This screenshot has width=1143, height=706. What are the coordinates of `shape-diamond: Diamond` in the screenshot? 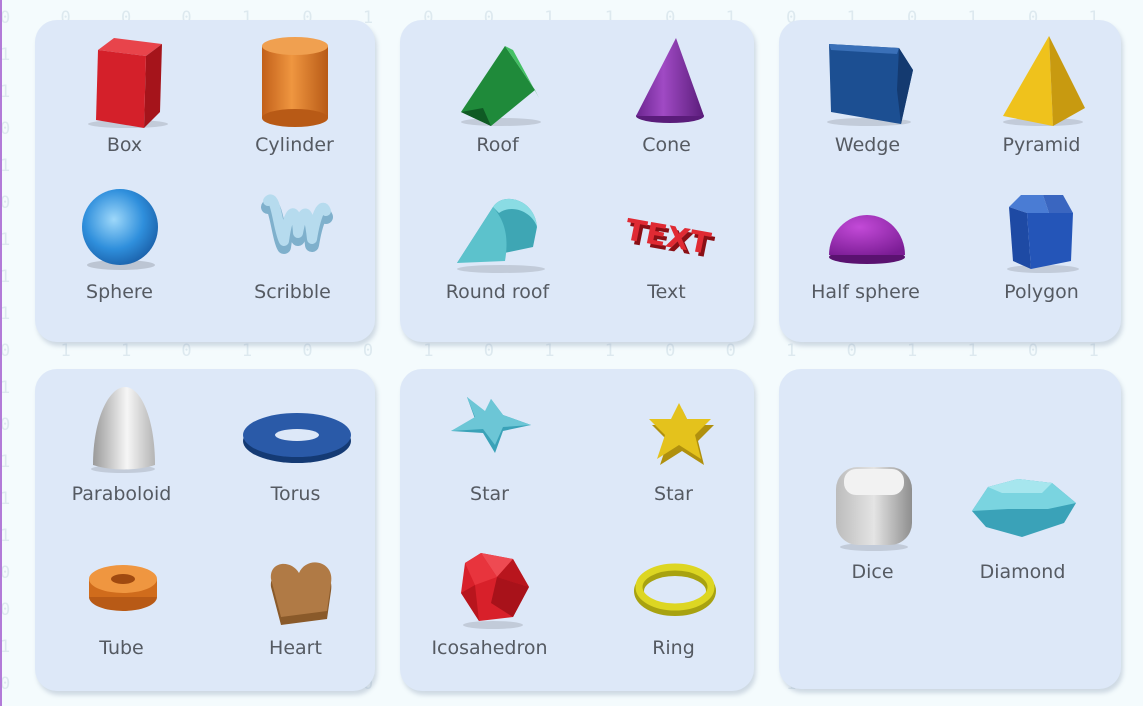 It's located at (1022, 520).